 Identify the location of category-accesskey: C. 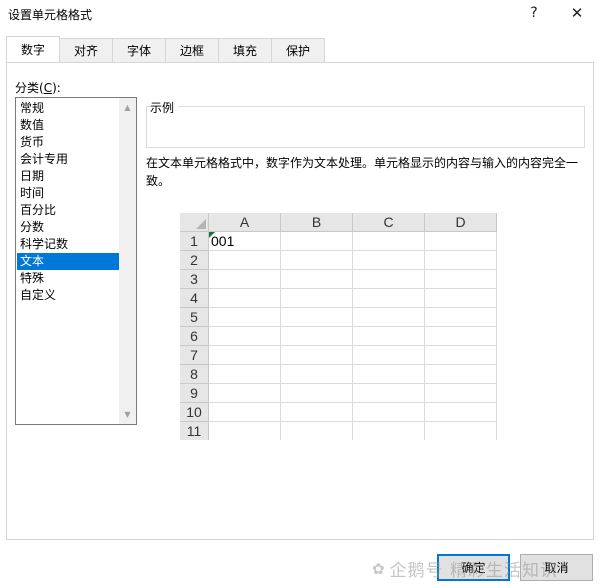
(48, 88).